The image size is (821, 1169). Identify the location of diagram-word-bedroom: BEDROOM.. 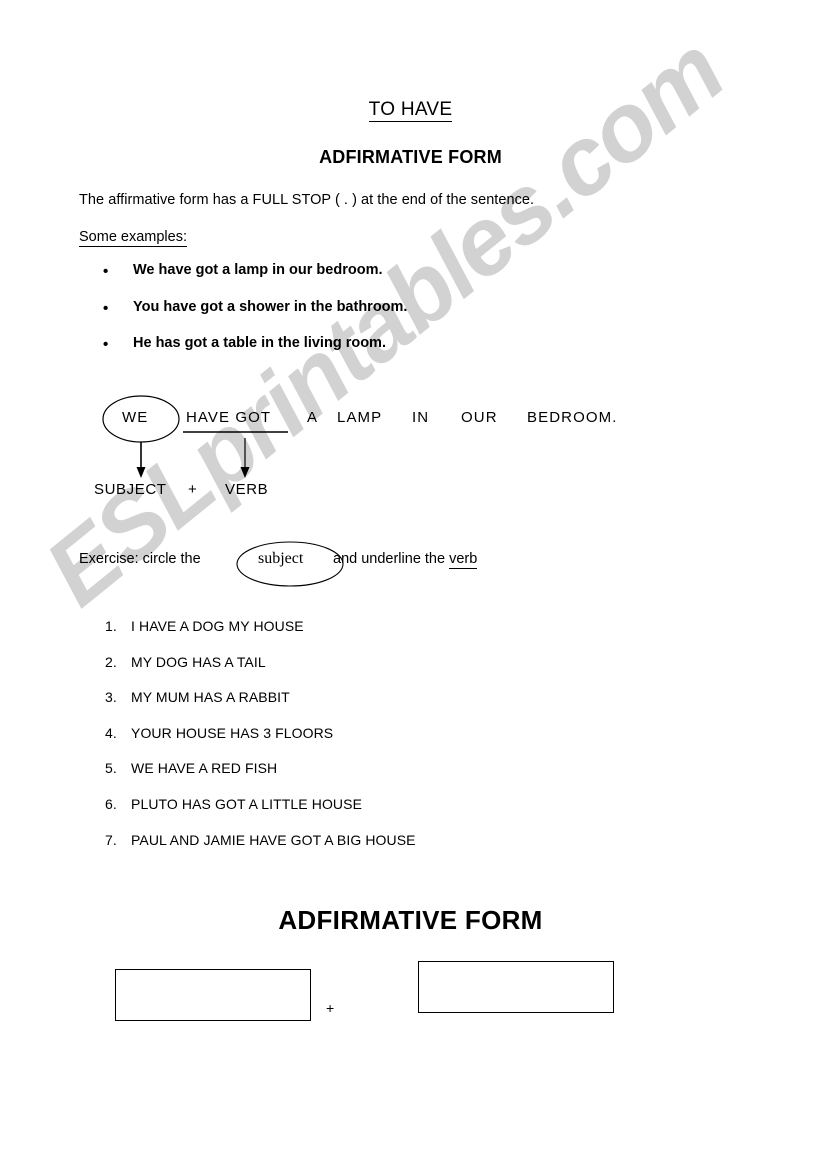
(572, 417).